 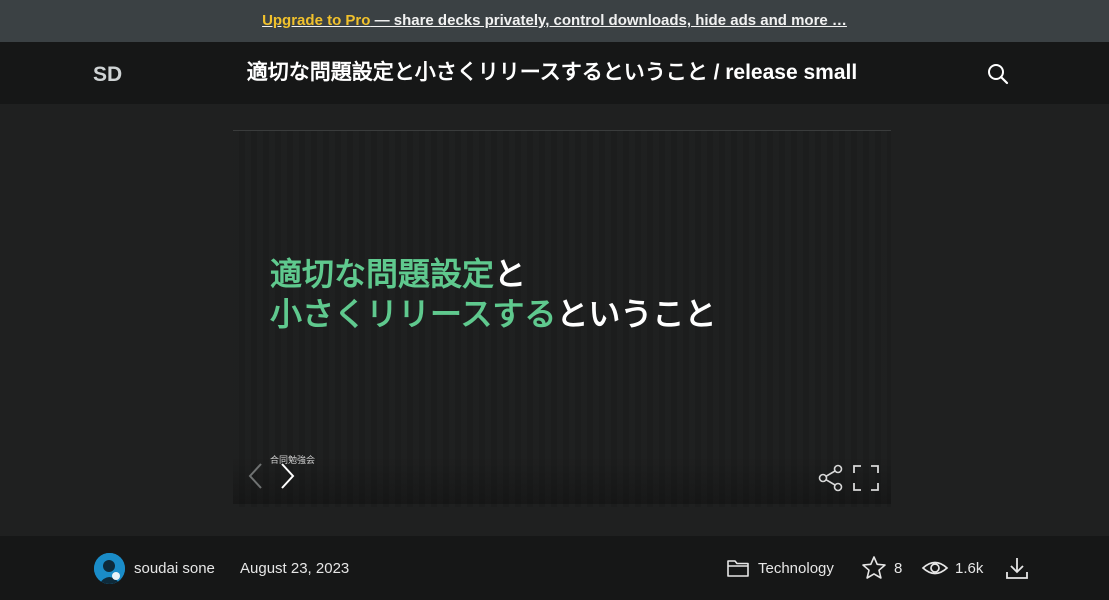 I want to click on previous-slide-icon, so click(x=256, y=476).